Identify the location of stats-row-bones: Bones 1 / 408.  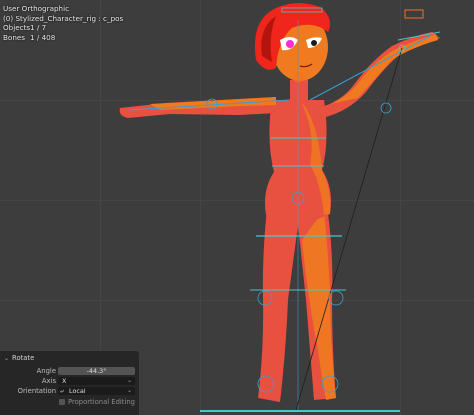
(63, 38).